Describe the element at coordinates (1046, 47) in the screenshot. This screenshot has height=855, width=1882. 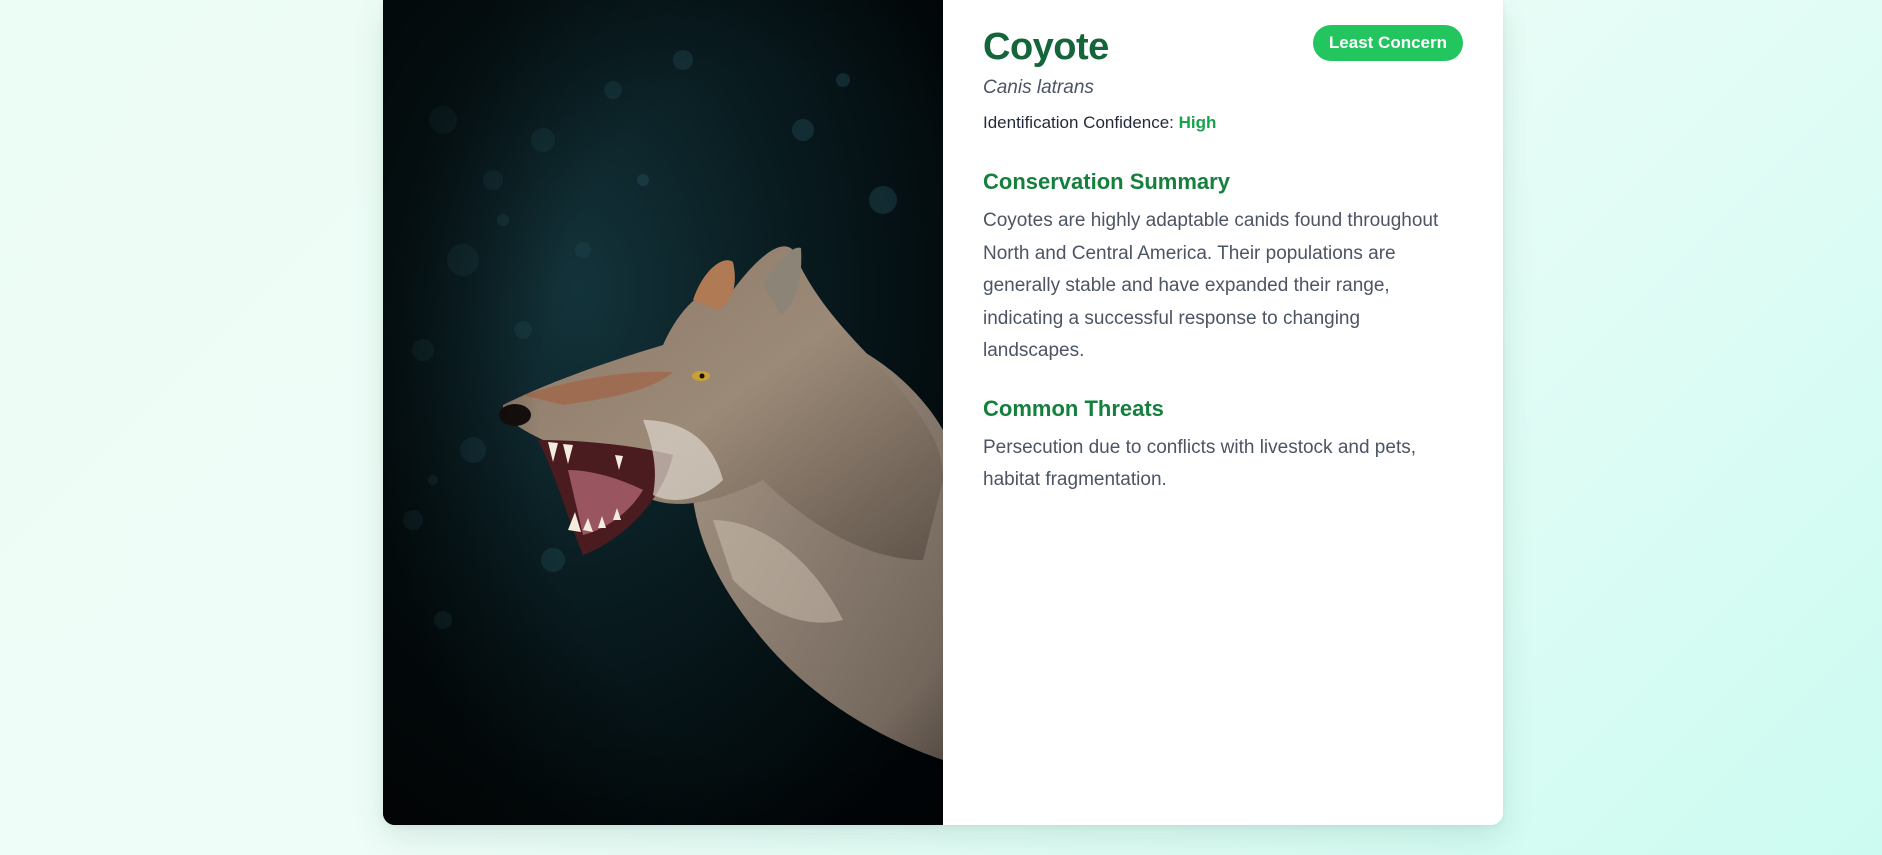
I see `species-common-name: Coyote` at that location.